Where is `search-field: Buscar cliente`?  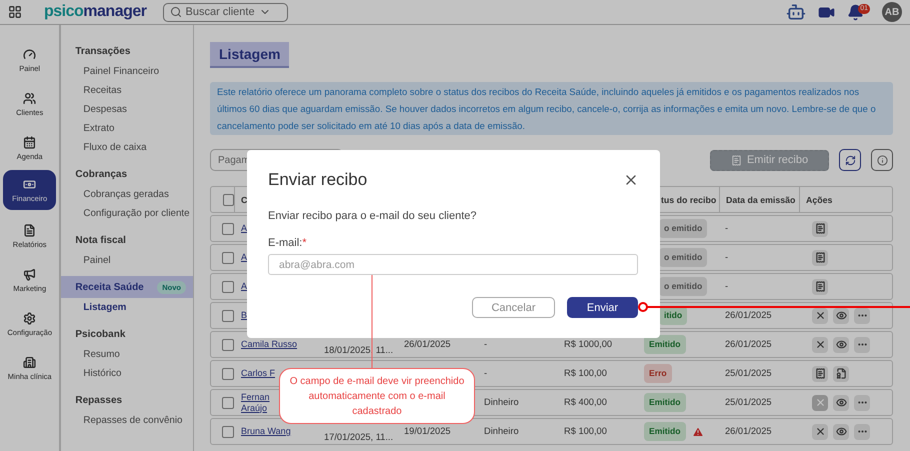
search-field: Buscar cliente is located at coordinates (225, 12).